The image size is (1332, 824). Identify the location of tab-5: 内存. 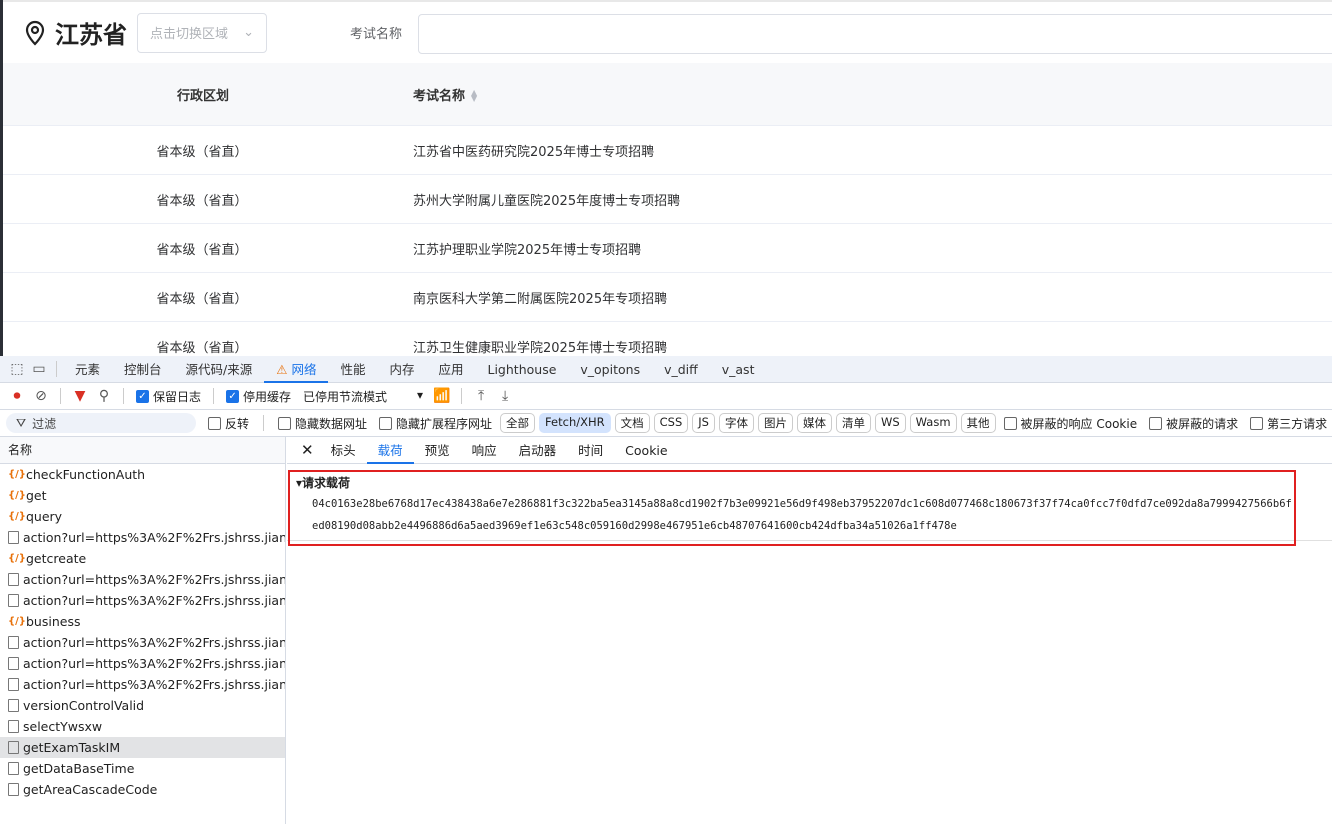
(401, 369).